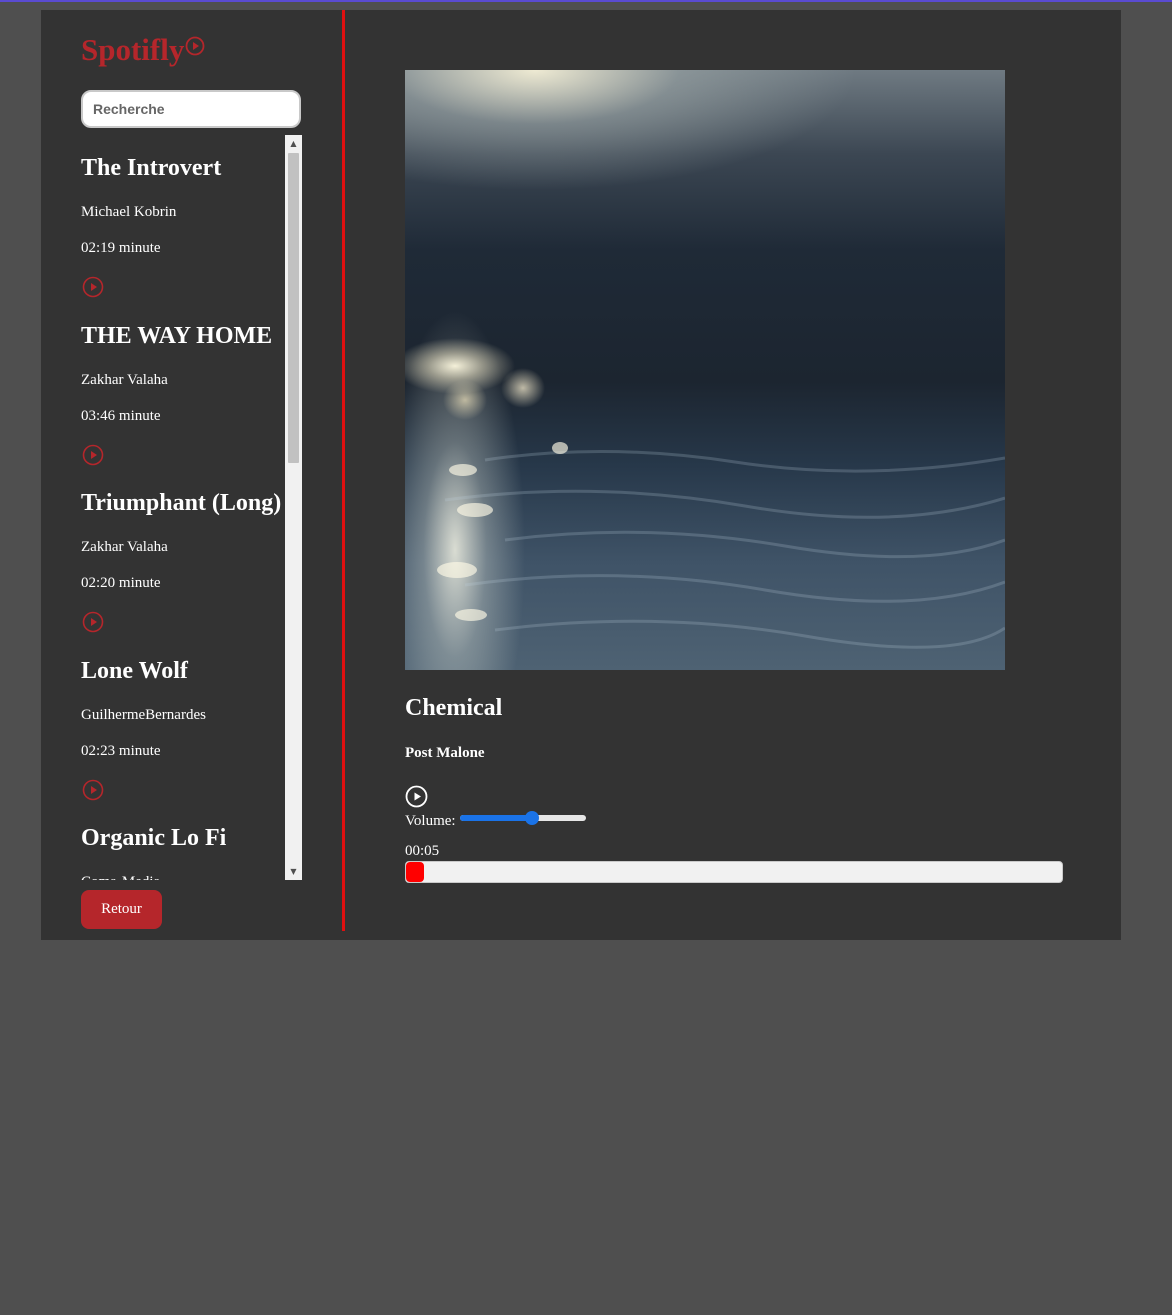 The width and height of the screenshot is (1172, 1315). What do you see at coordinates (121, 248) in the screenshot?
I see `track-duration: 02:19 minute` at bounding box center [121, 248].